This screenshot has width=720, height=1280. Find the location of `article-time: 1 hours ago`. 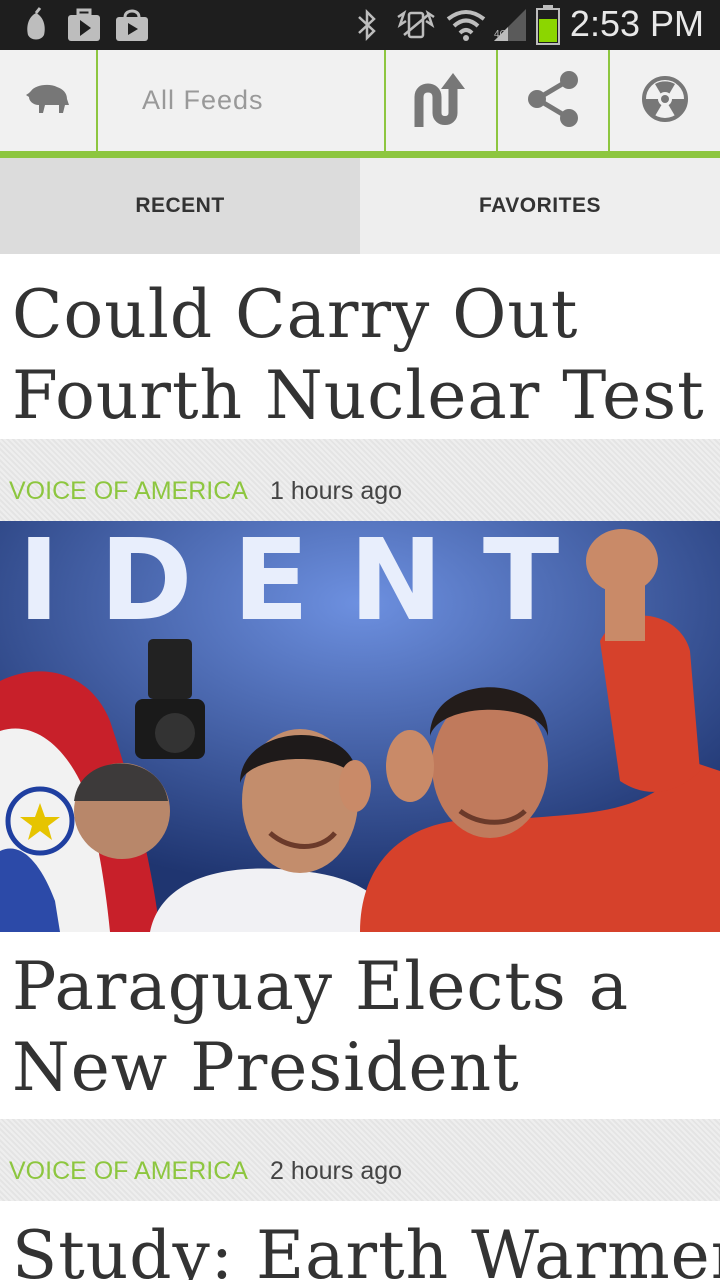

article-time: 1 hours ago is located at coordinates (336, 491).